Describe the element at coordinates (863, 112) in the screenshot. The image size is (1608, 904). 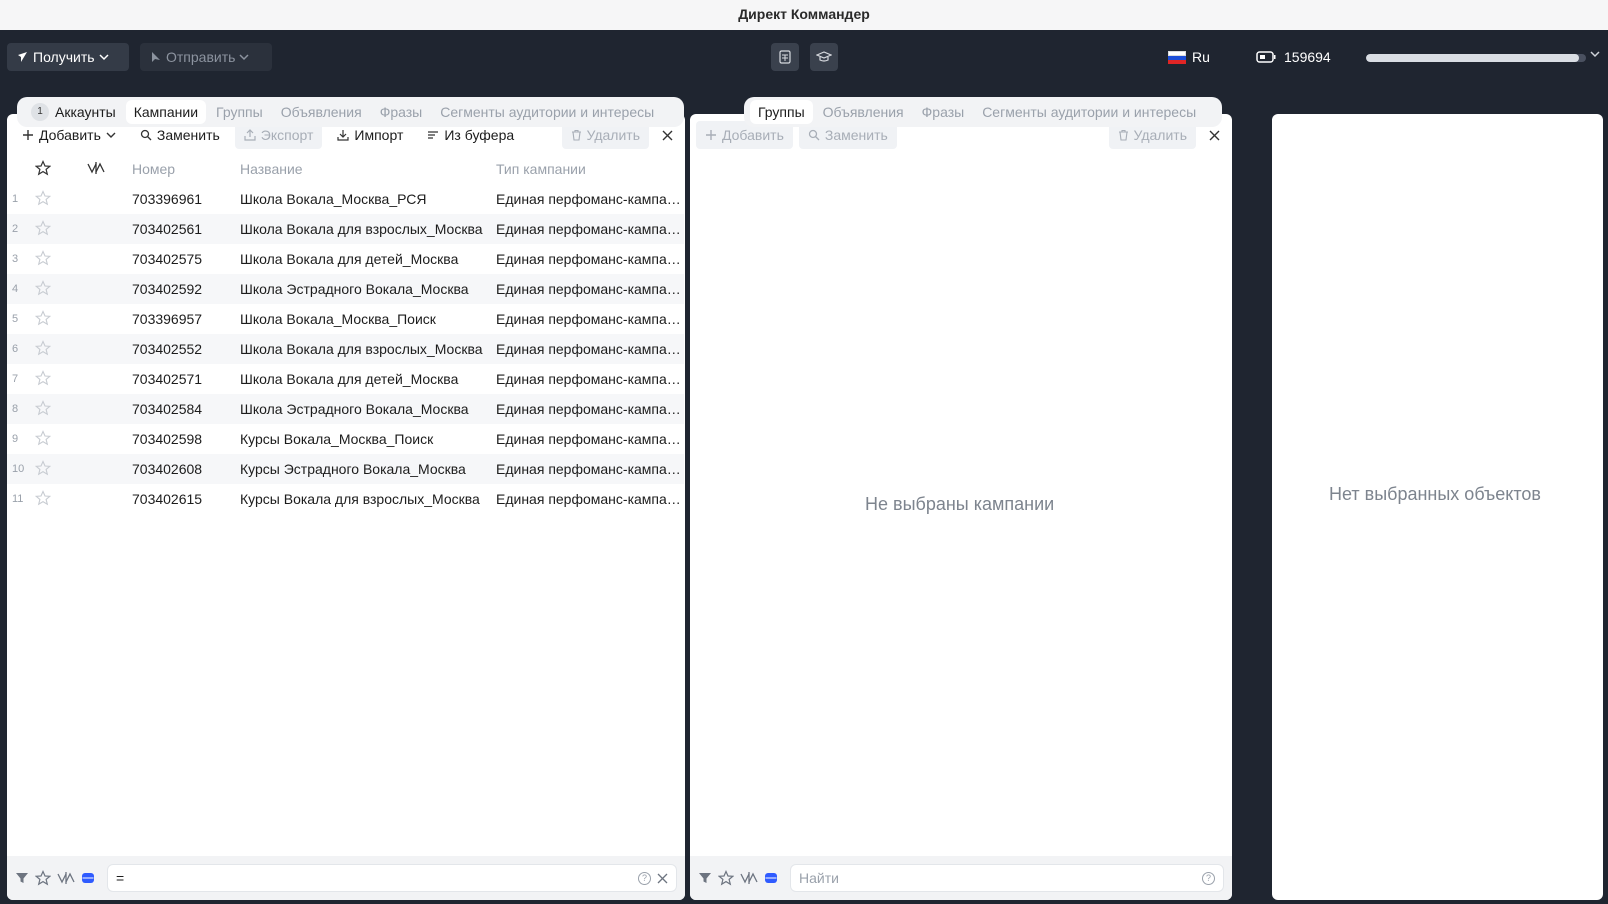
I see `tab-1: Объявления` at that location.